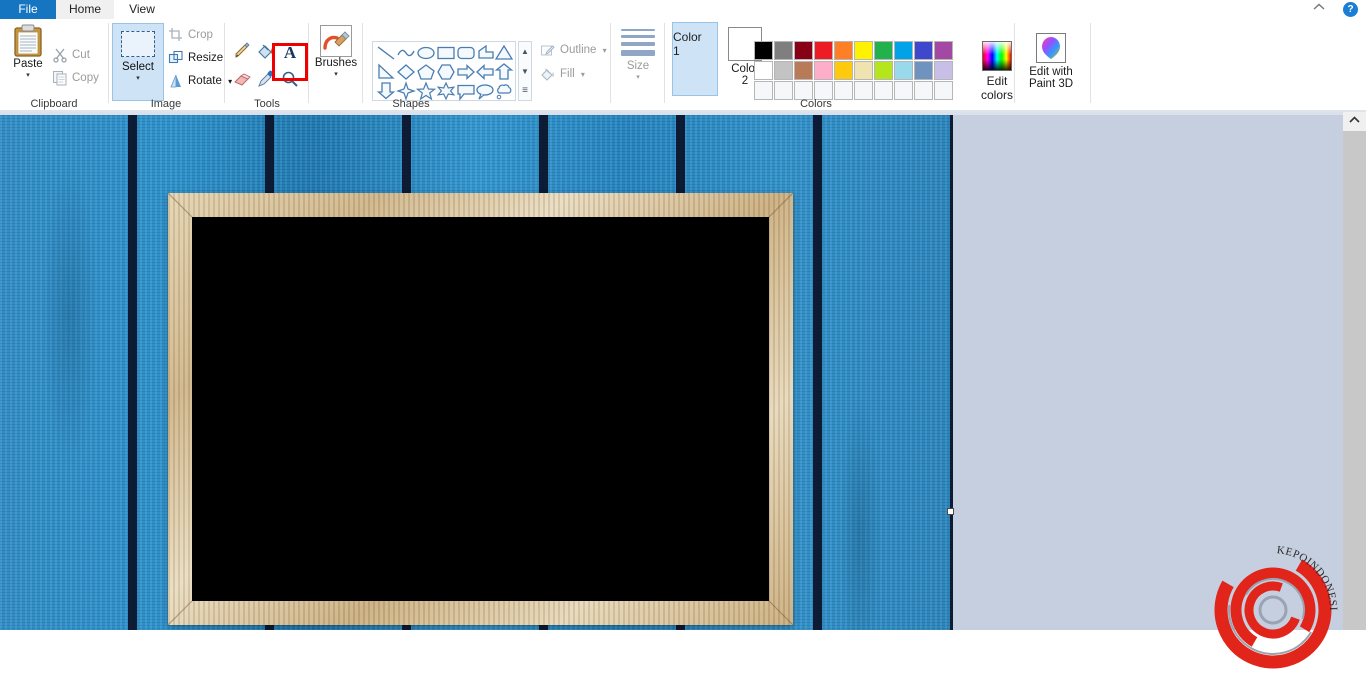 The width and height of the screenshot is (1366, 683). What do you see at coordinates (142, 9) in the screenshot?
I see `tab-view: View` at bounding box center [142, 9].